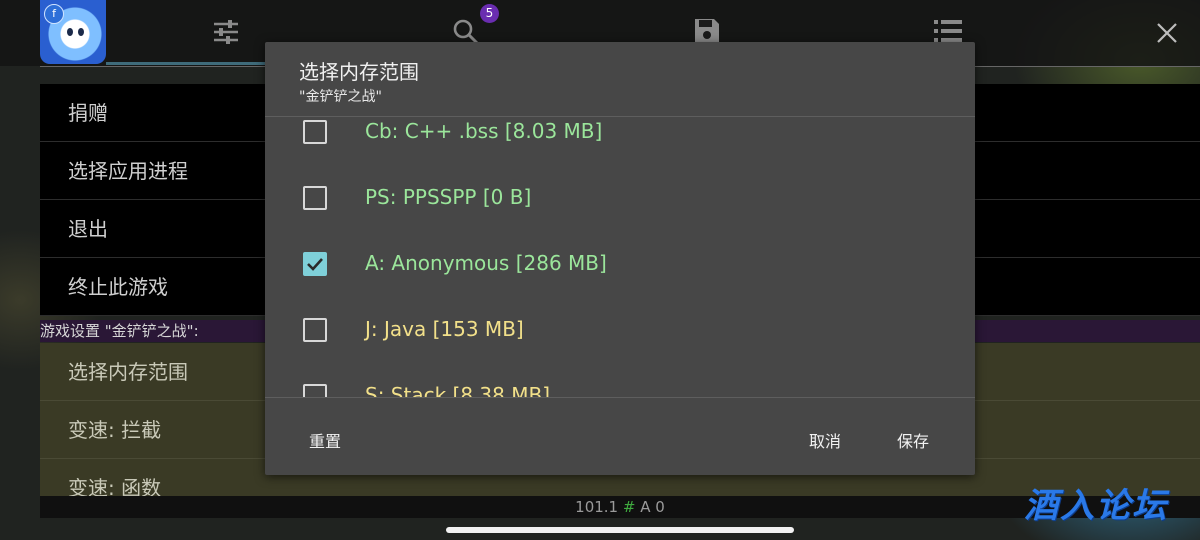  What do you see at coordinates (54, 14) in the screenshot?
I see `app-icon-badge: f` at bounding box center [54, 14].